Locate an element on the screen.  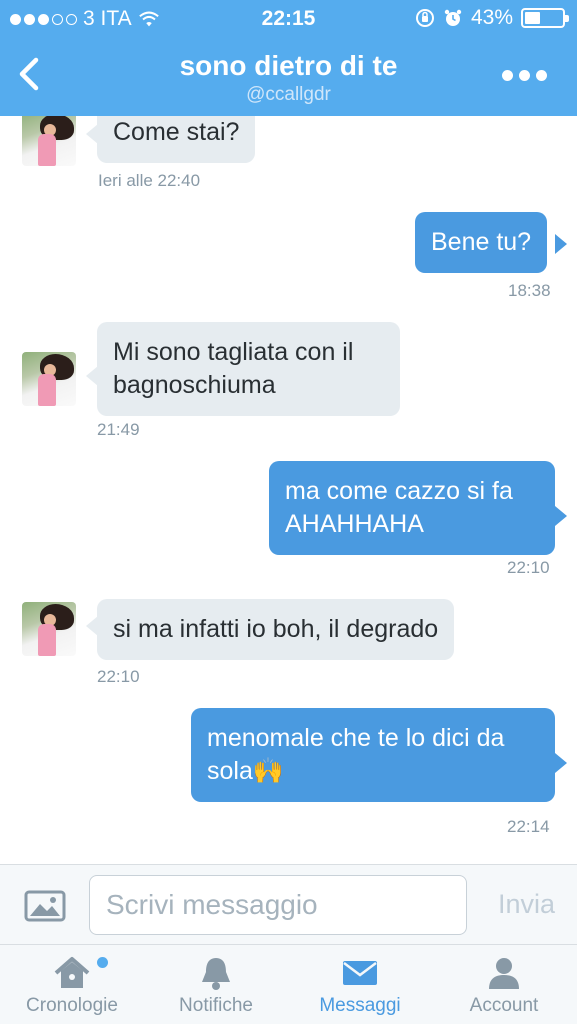
message-composer: Invia is located at coordinates (288, 904).